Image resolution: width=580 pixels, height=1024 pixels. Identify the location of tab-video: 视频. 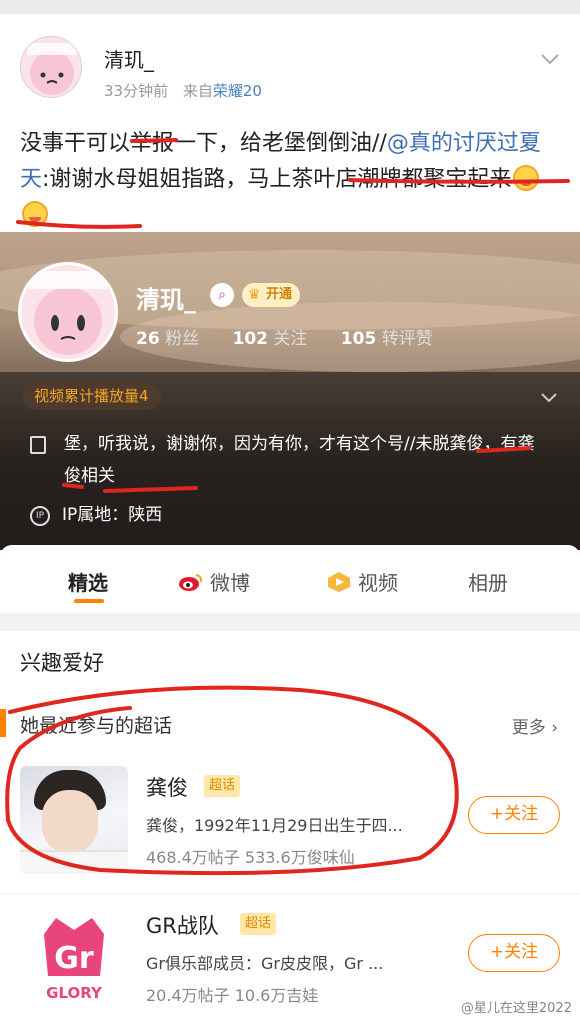
(362, 581).